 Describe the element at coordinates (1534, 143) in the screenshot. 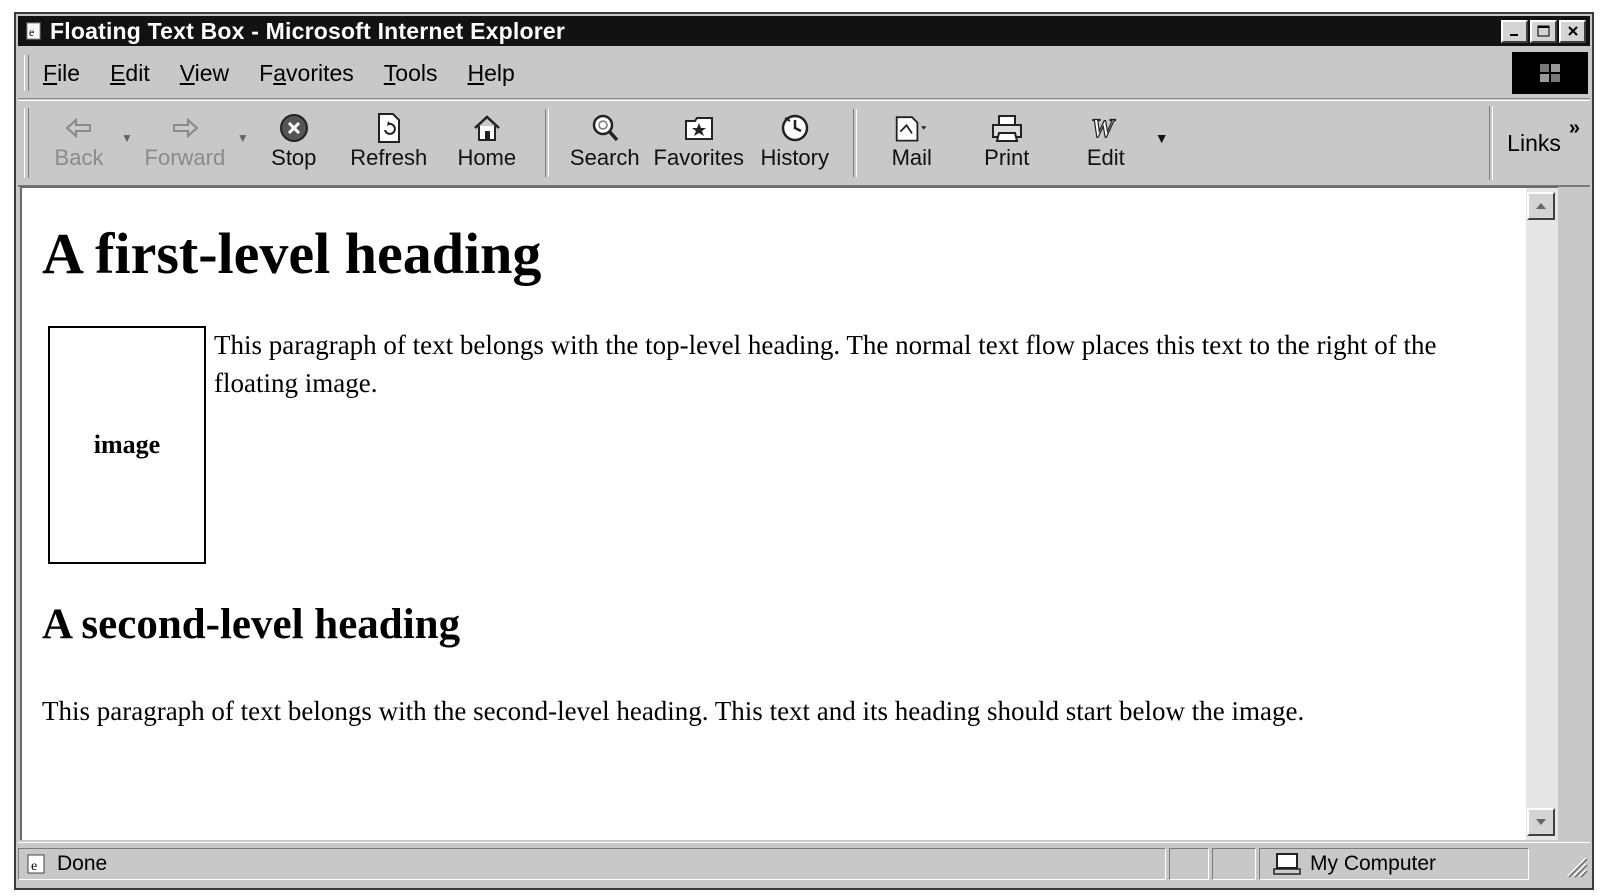

I see `links-button: Links` at that location.